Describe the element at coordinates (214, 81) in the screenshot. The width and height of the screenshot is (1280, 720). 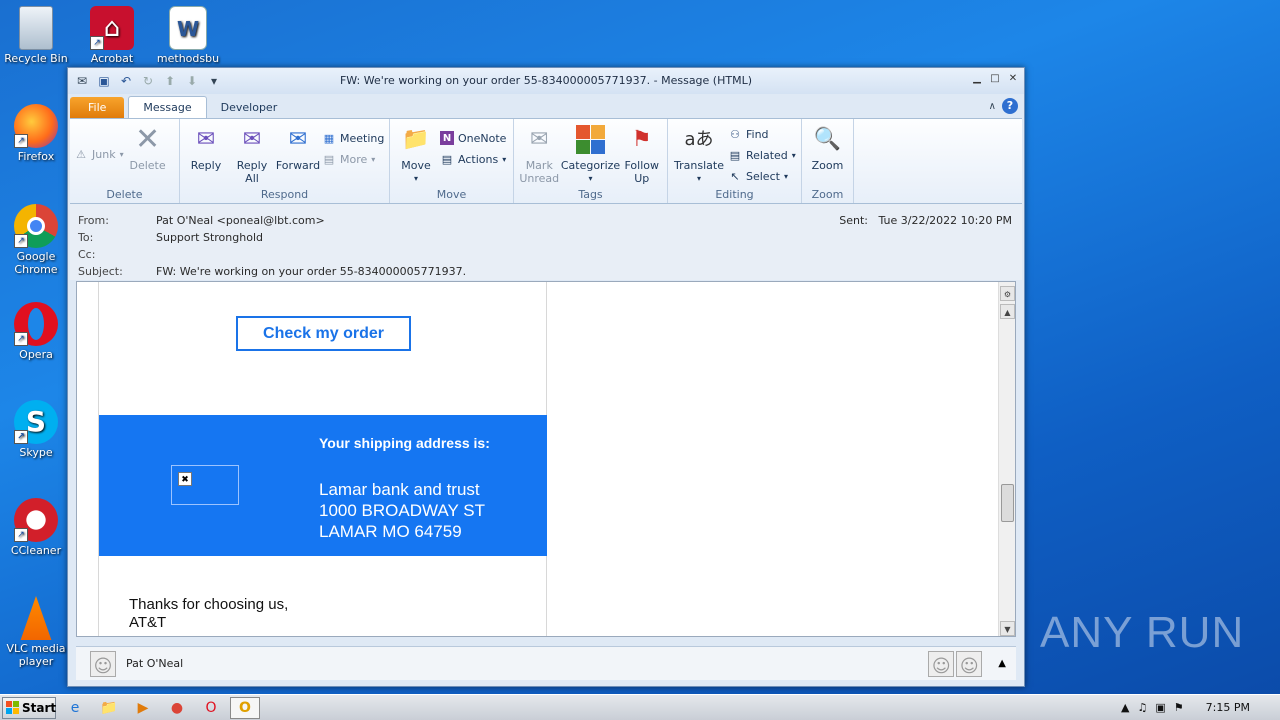
I see `customize-qat-icon: ▾` at that location.